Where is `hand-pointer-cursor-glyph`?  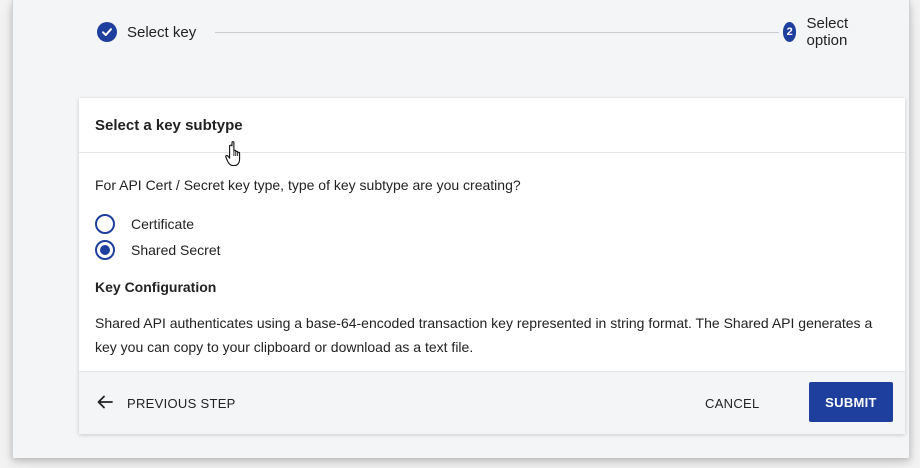
hand-pointer-cursor-glyph is located at coordinates (233, 154).